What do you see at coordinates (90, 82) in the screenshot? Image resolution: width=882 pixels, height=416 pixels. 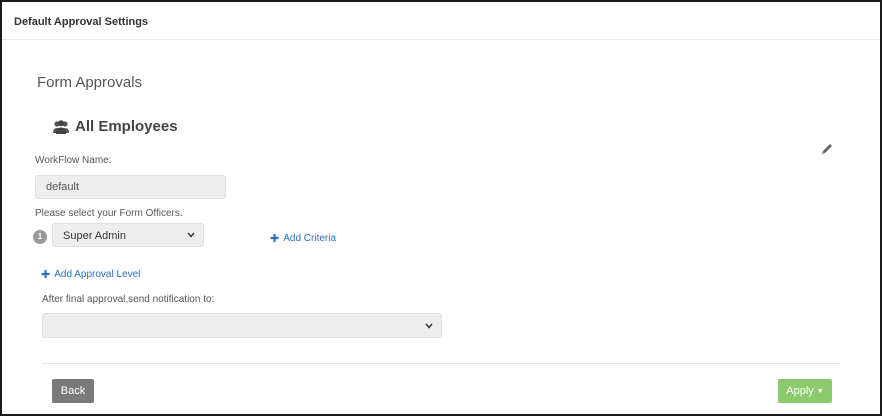 I see `section-title: Form Approvals` at bounding box center [90, 82].